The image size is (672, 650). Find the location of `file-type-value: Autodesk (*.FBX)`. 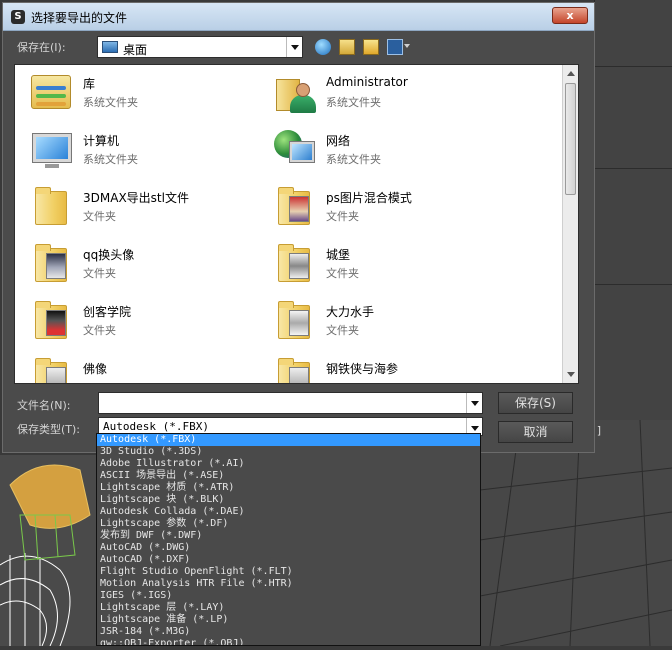

file-type-value: Autodesk (*.FBX) is located at coordinates (156, 426).